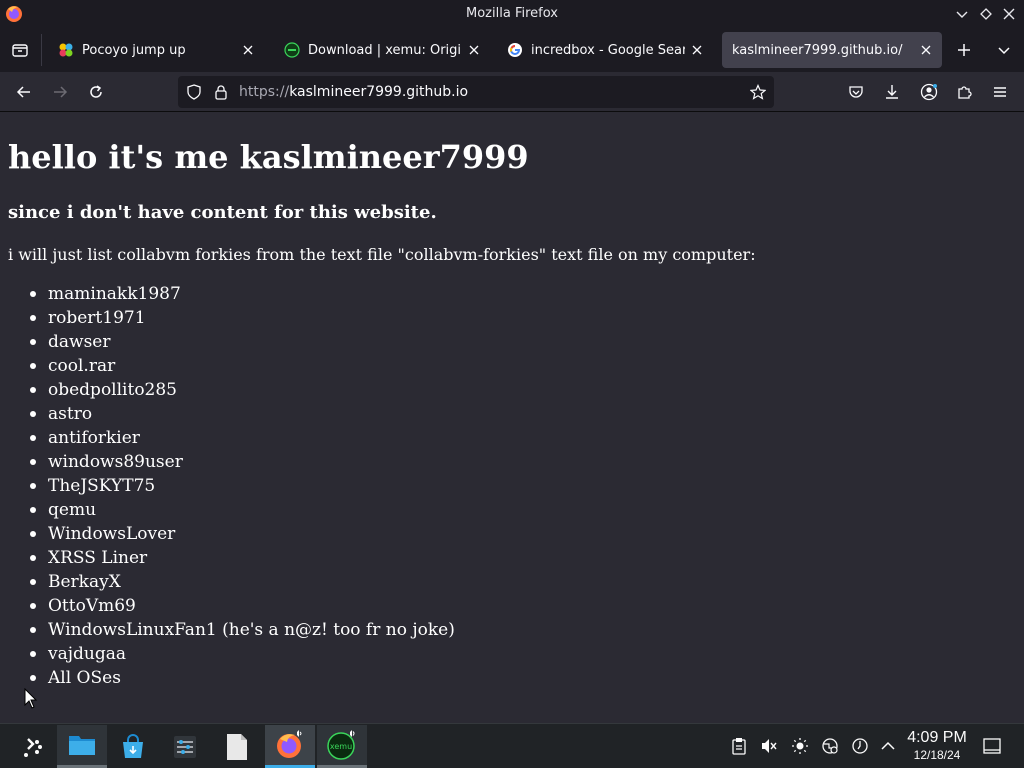  What do you see at coordinates (937, 737) in the screenshot?
I see `clock-time: 4:09 PM` at bounding box center [937, 737].